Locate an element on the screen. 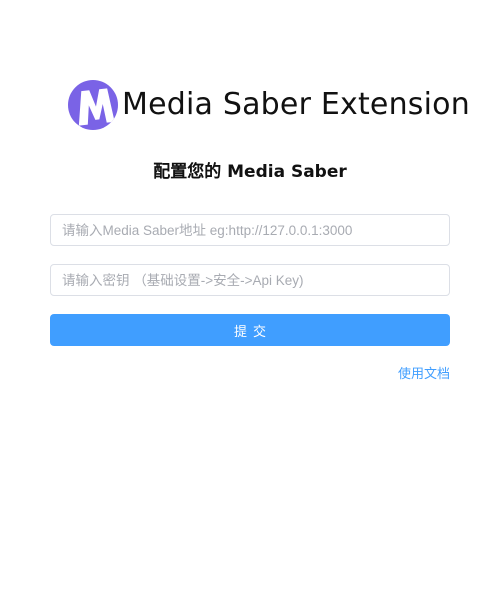 This screenshot has width=500, height=600. media-saber-logo-icon is located at coordinates (93, 105).